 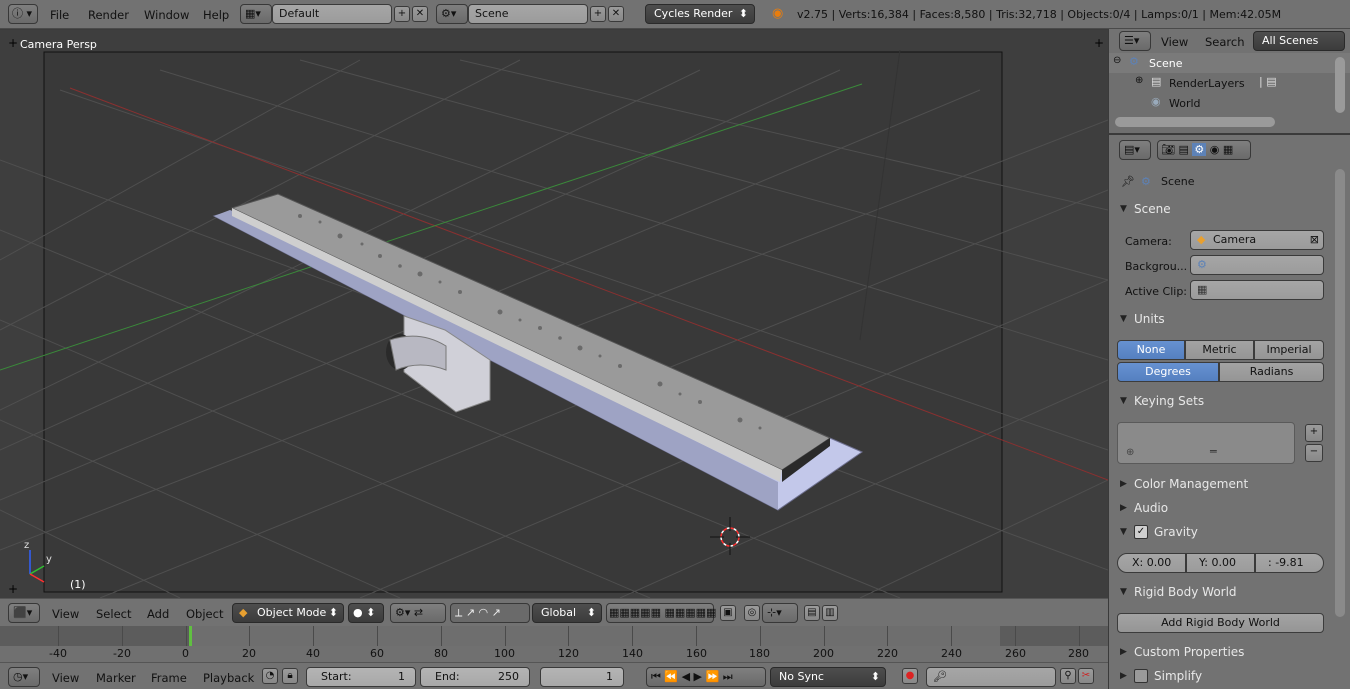 What do you see at coordinates (1225, 42) in the screenshot?
I see `outliner-menu-search: Search` at bounding box center [1225, 42].